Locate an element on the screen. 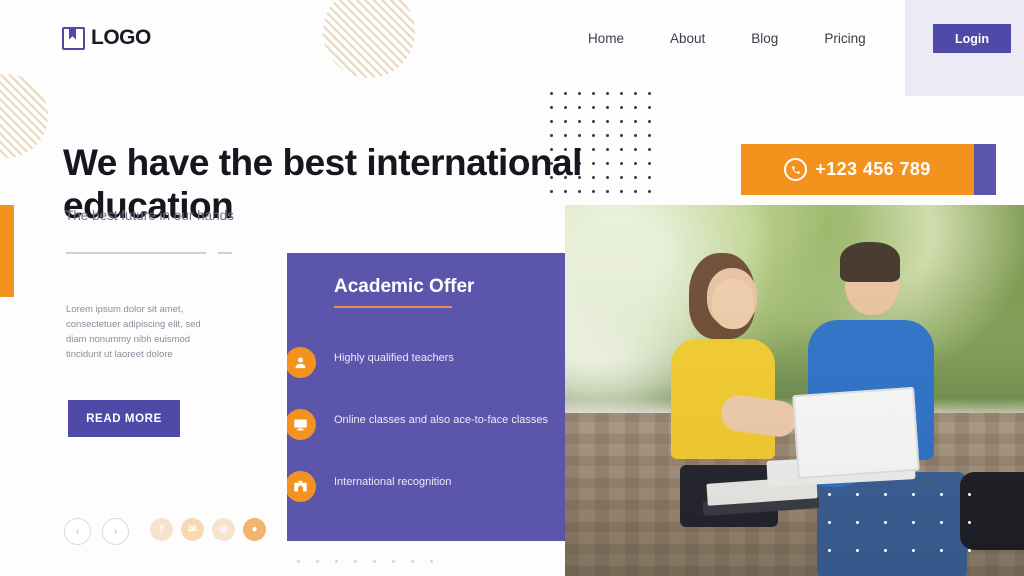 The image size is (1024, 576). list-item: International recognition is located at coordinates (425, 490).